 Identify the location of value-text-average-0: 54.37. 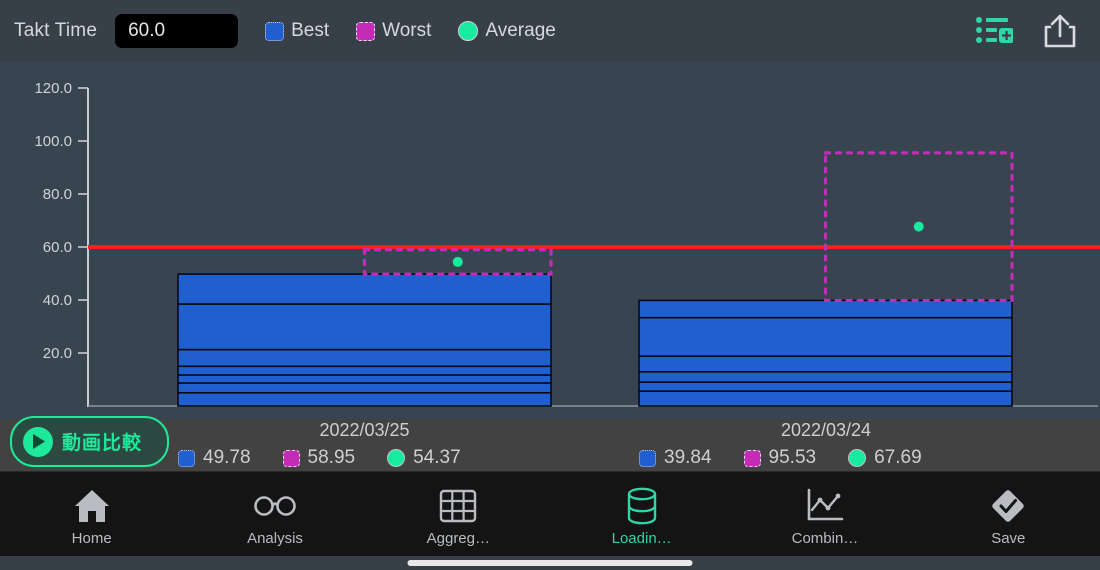
(437, 457).